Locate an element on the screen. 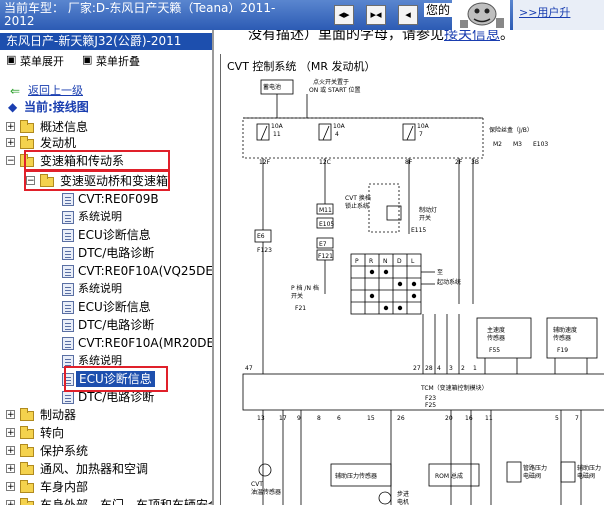 The width and height of the screenshot is (604, 505). starter-label: 起动系统 is located at coordinates (449, 282).